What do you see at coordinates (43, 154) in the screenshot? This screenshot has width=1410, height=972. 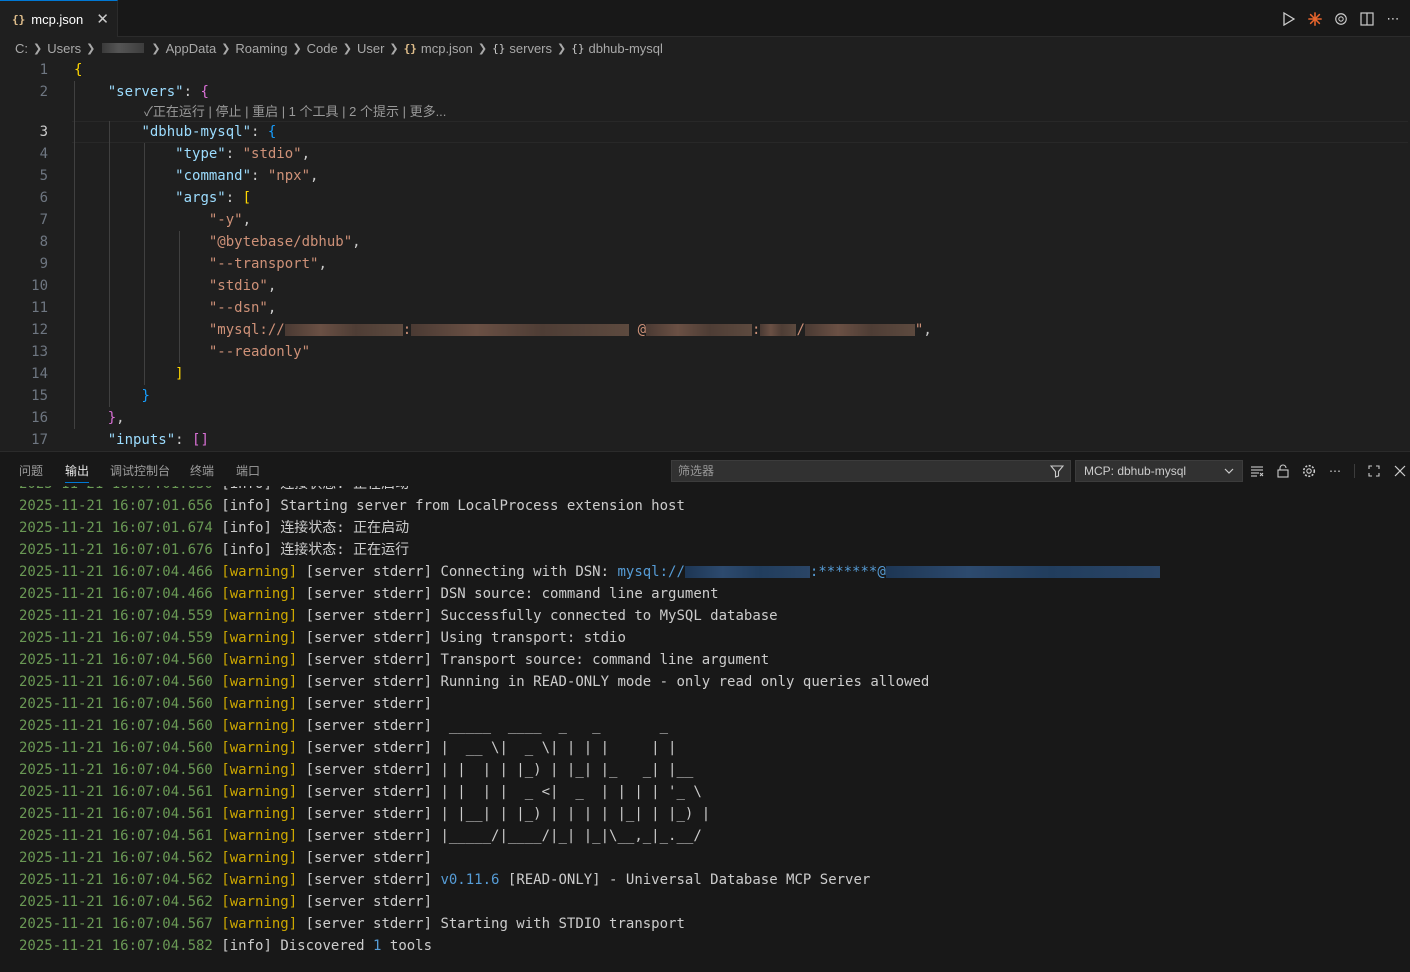 I see `line-number: 4` at bounding box center [43, 154].